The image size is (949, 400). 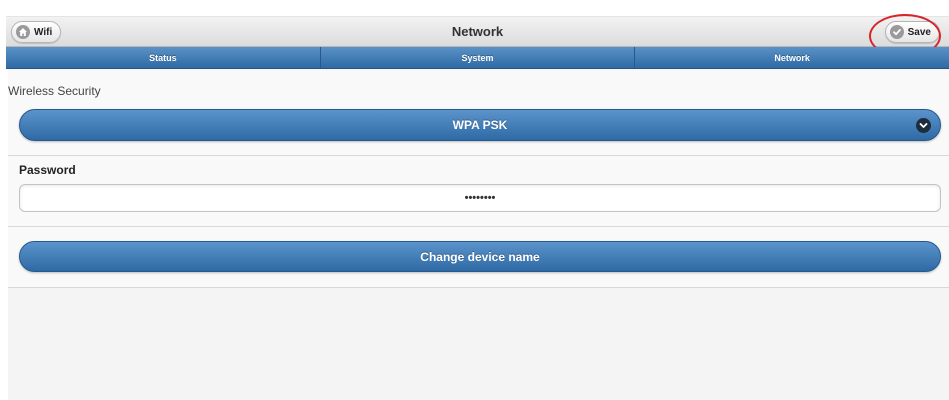 I want to click on chevron-down-icon, so click(x=923, y=125).